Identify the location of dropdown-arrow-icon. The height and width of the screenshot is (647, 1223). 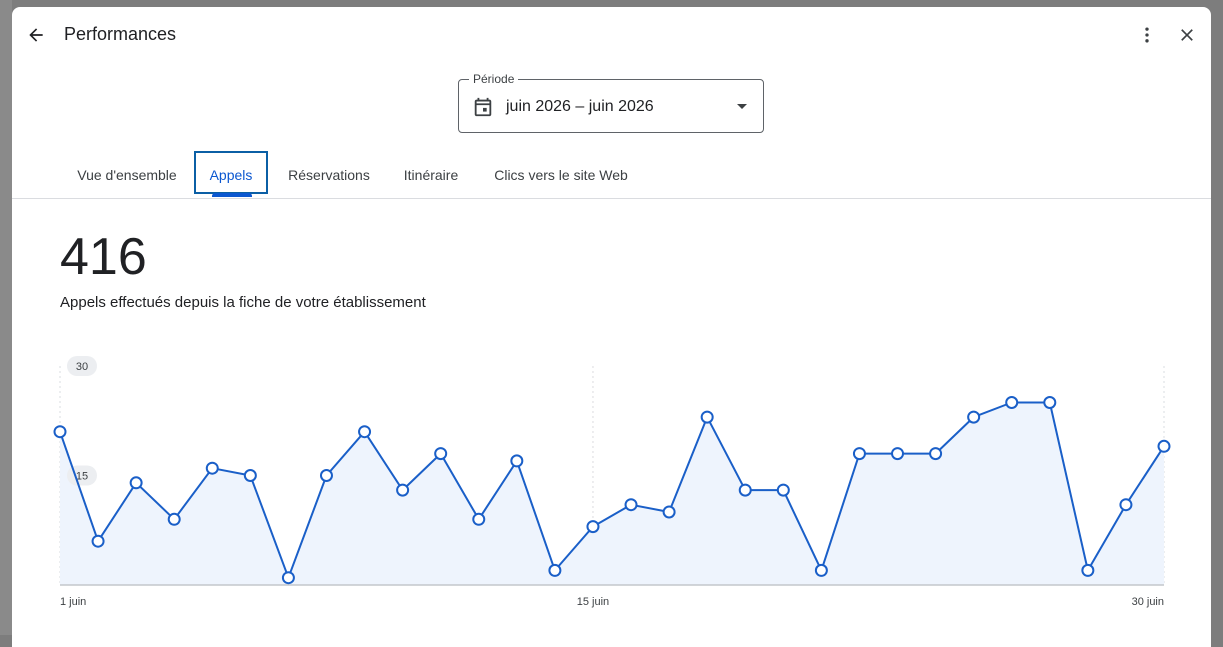
(742, 106).